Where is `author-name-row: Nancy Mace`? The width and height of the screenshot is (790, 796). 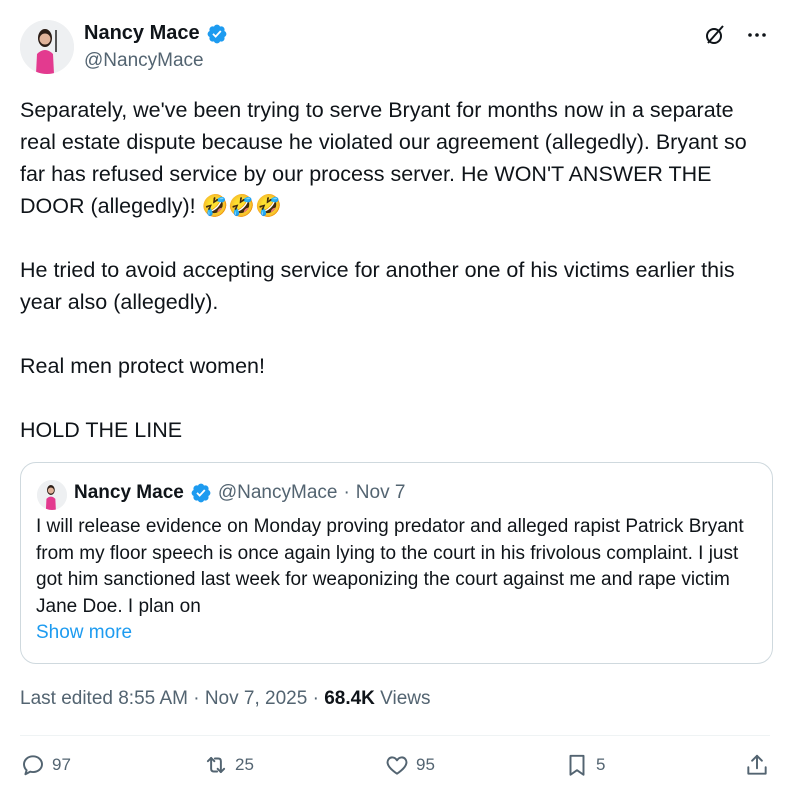 author-name-row: Nancy Mace is located at coordinates (156, 33).